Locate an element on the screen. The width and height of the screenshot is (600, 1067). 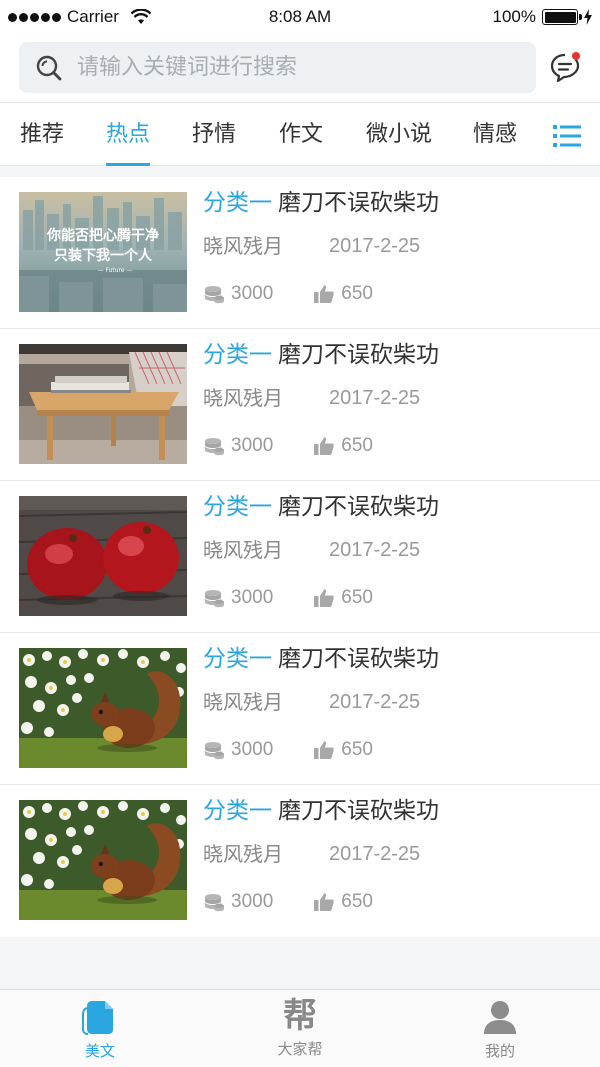
battery-fill is located at coordinates (560, 17).